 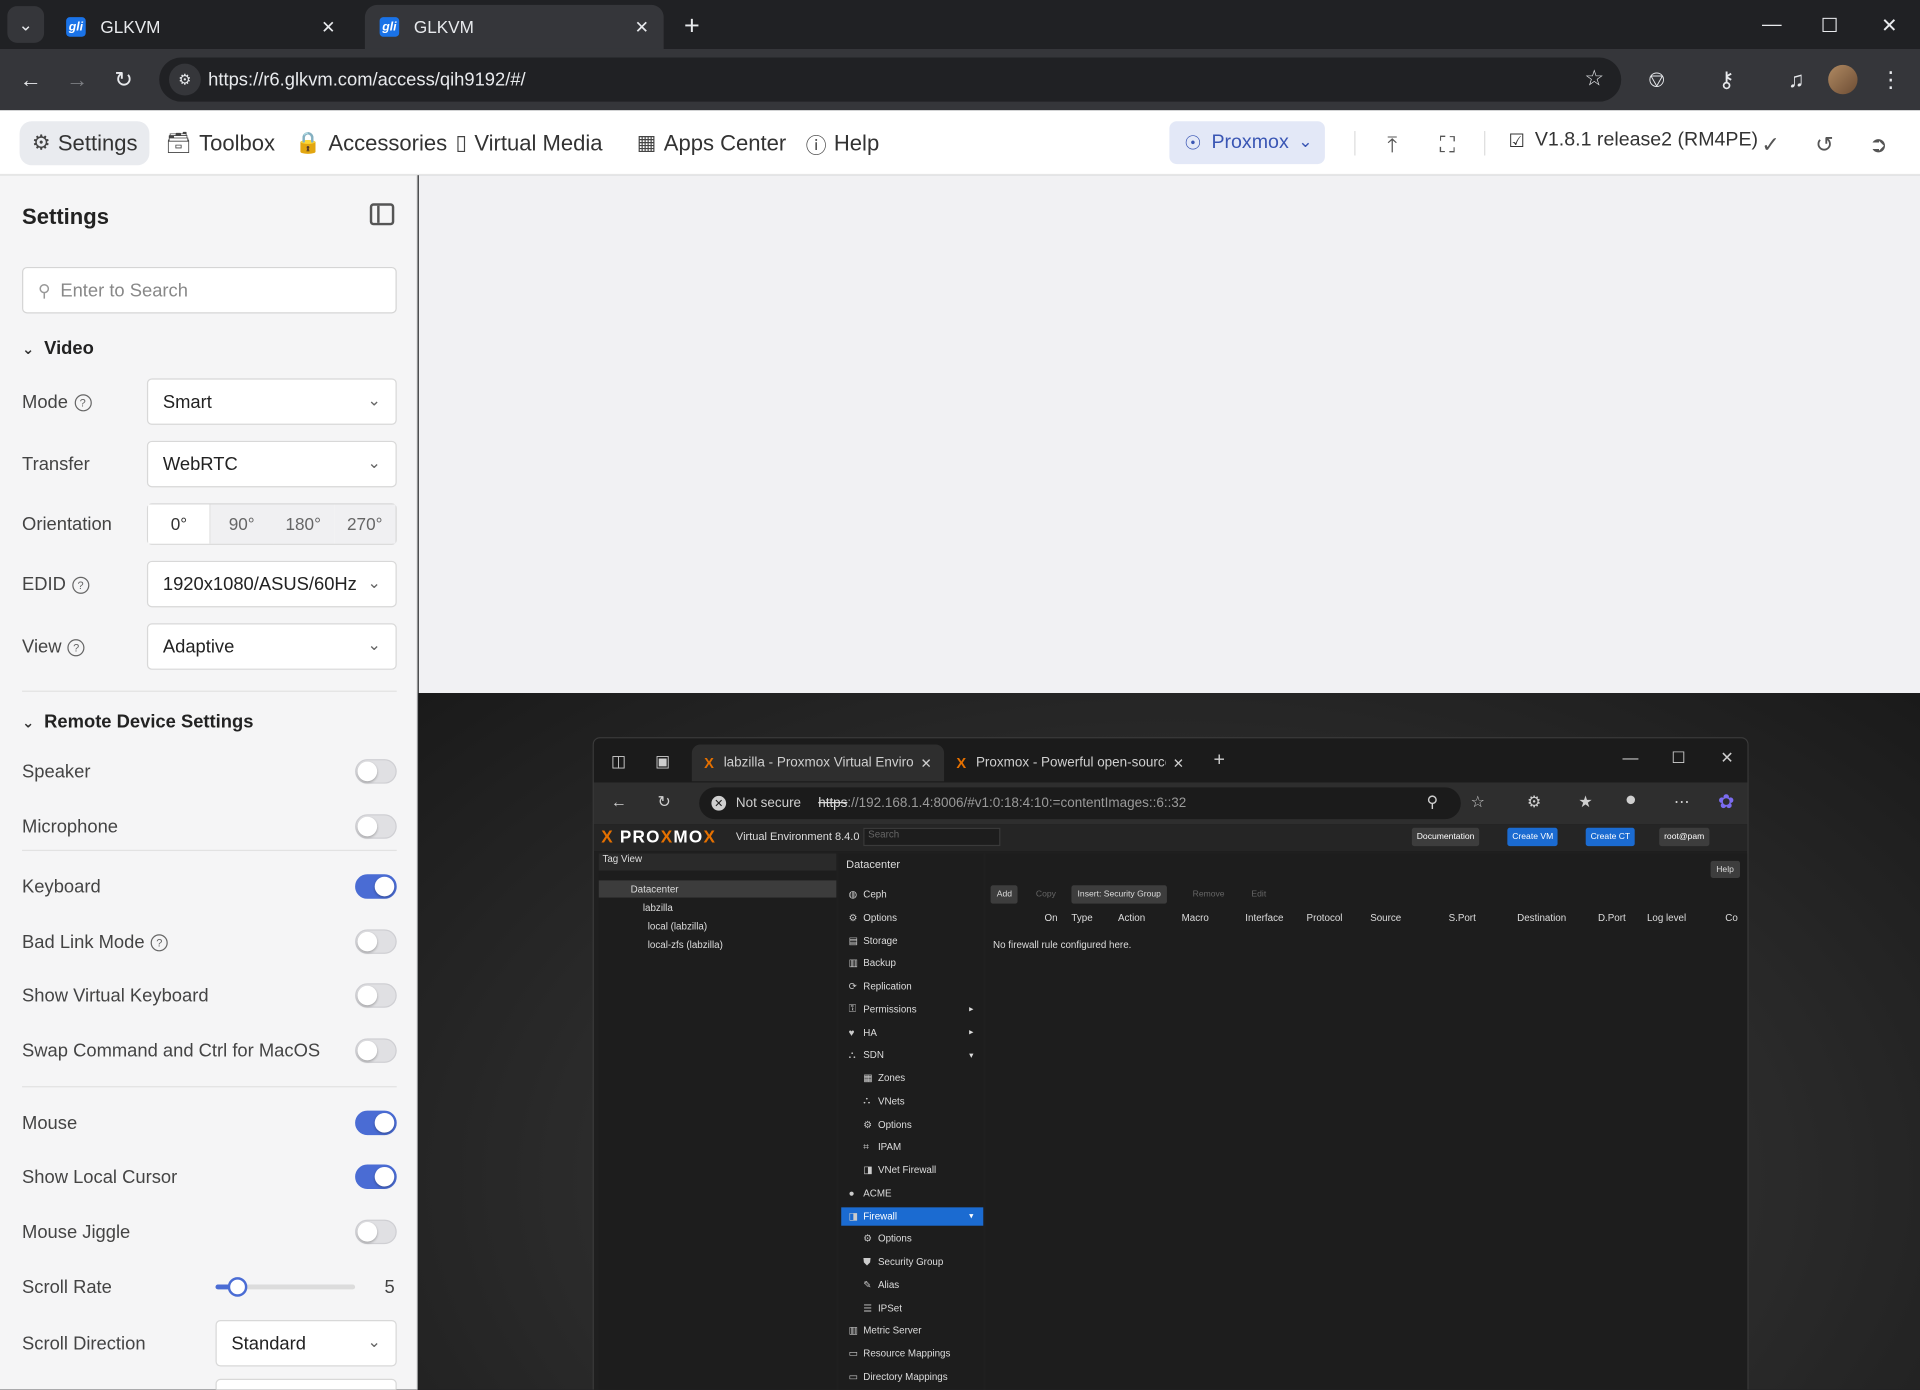 I want to click on nav-accessories: 🔒 Accessories, so click(x=371, y=143).